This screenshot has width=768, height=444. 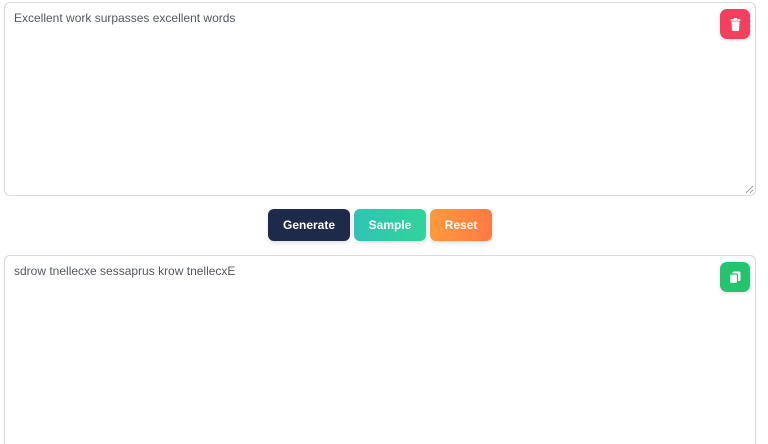 I want to click on action-buttons: Generate Sample Reset, so click(x=380, y=225).